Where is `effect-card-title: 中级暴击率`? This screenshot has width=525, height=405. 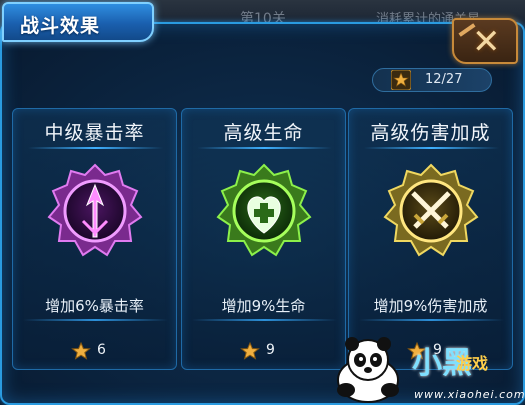 effect-card-title: 中级暴击率 is located at coordinates (94, 133).